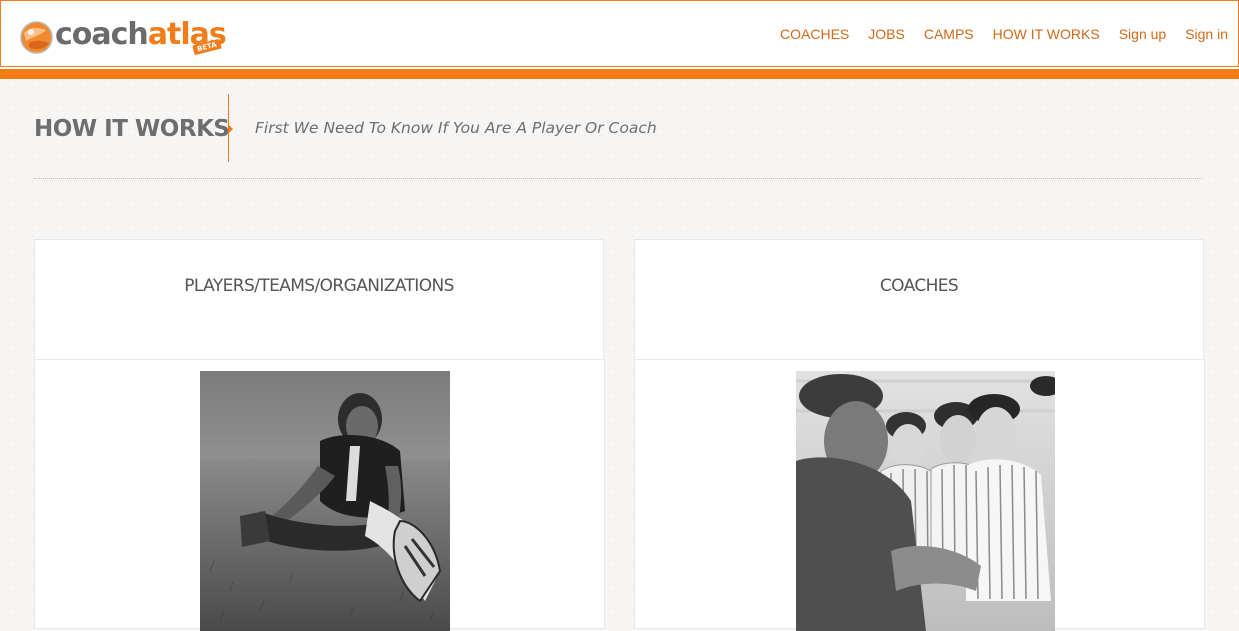  What do you see at coordinates (919, 299) in the screenshot?
I see `coaches-card-header: COACHES` at bounding box center [919, 299].